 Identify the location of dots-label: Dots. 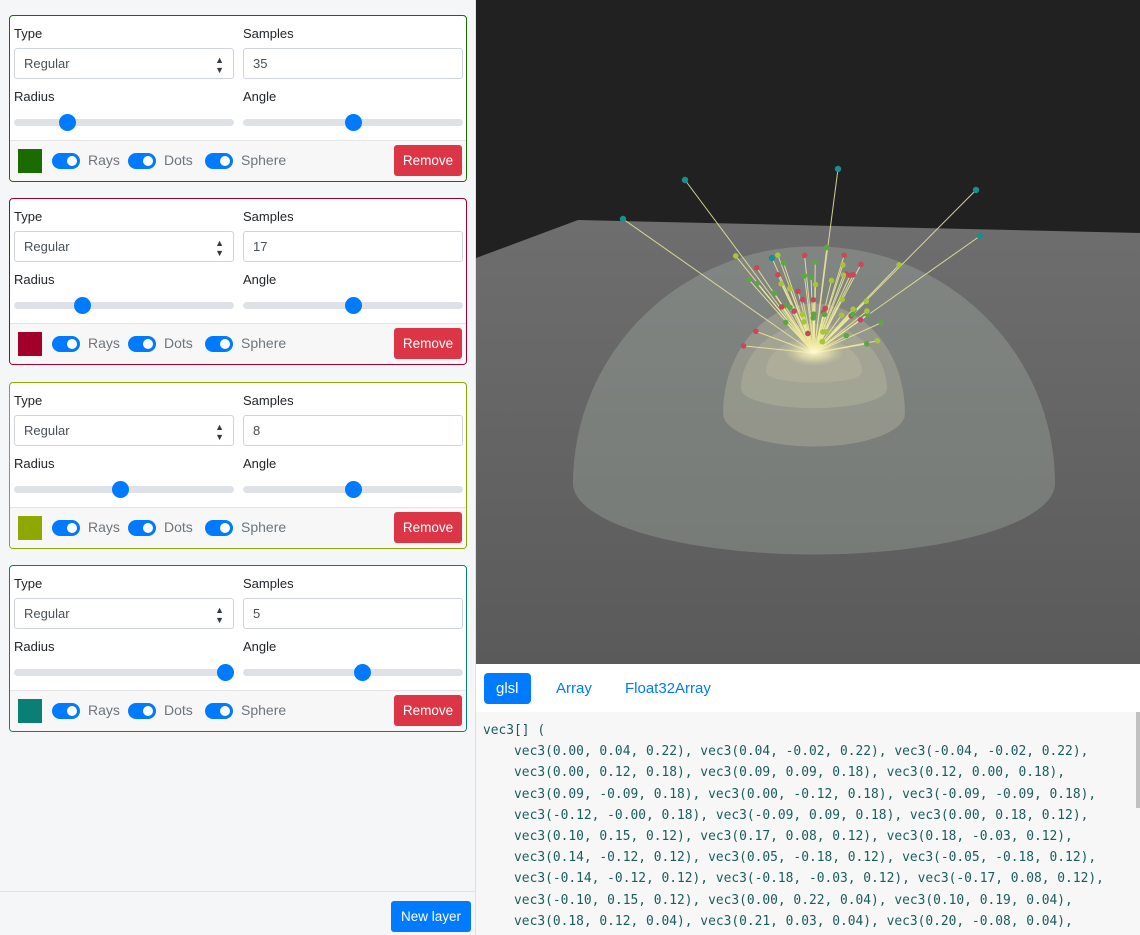
(178, 160).